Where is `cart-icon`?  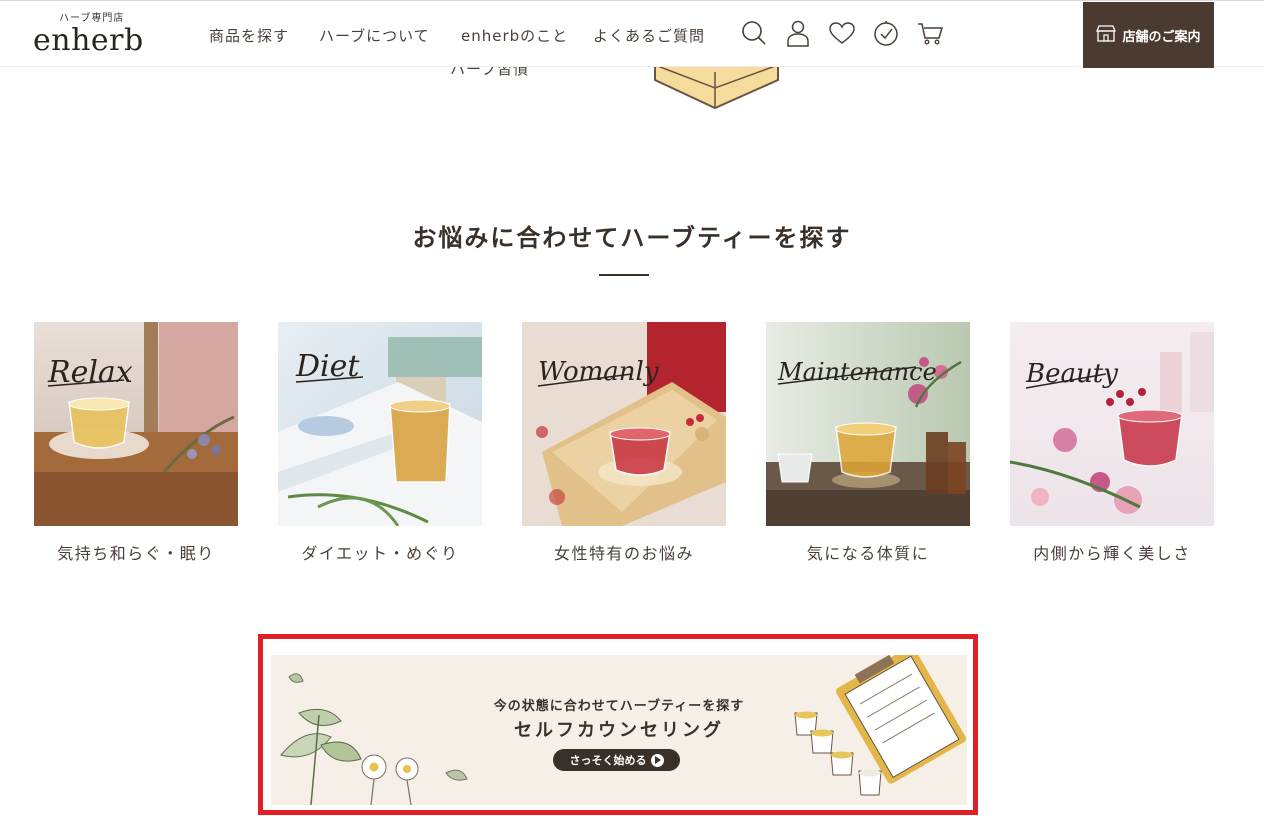
cart-icon is located at coordinates (930, 33).